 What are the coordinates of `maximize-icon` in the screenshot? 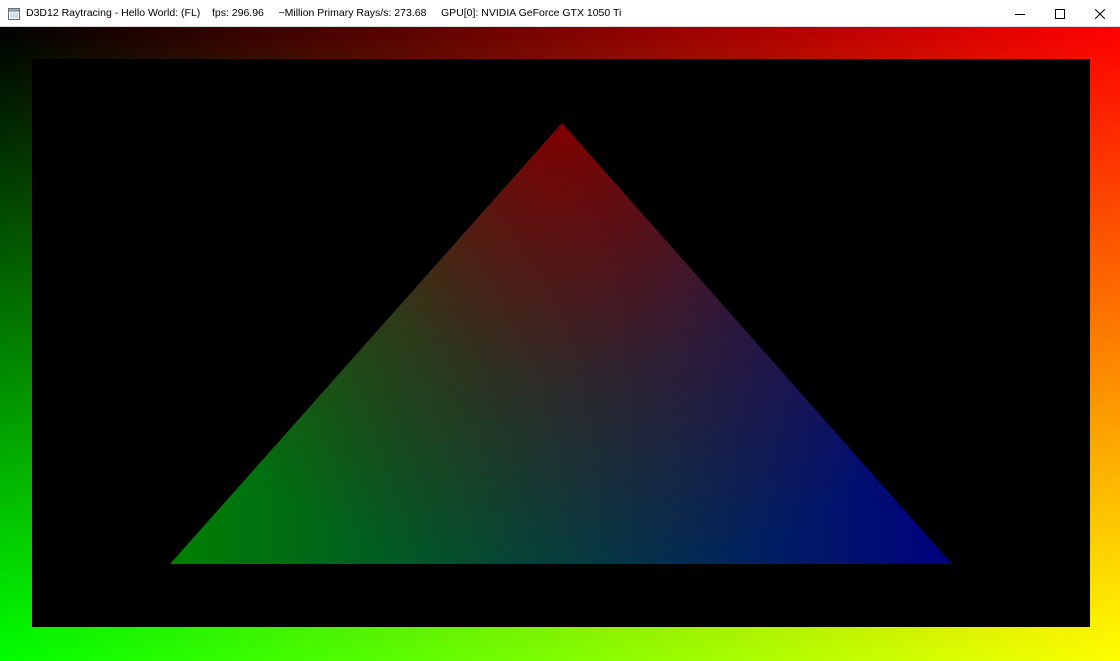 It's located at (1060, 13).